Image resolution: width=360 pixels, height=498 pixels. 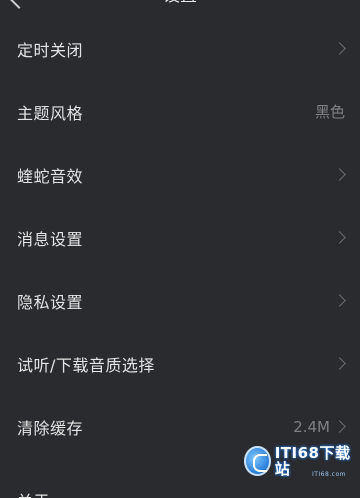 What do you see at coordinates (180, 3) in the screenshot?
I see `page-title: 设置` at bounding box center [180, 3].